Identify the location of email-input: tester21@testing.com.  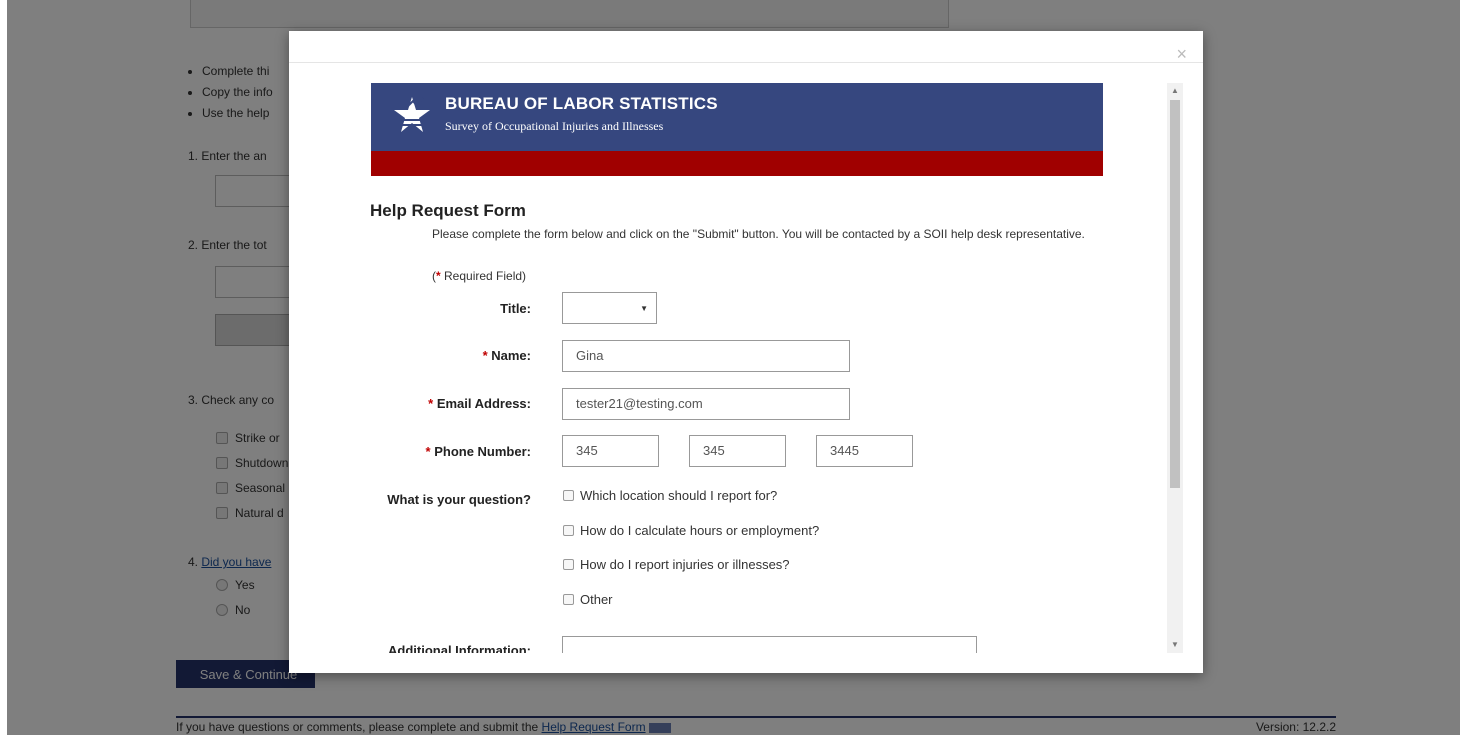
(706, 404).